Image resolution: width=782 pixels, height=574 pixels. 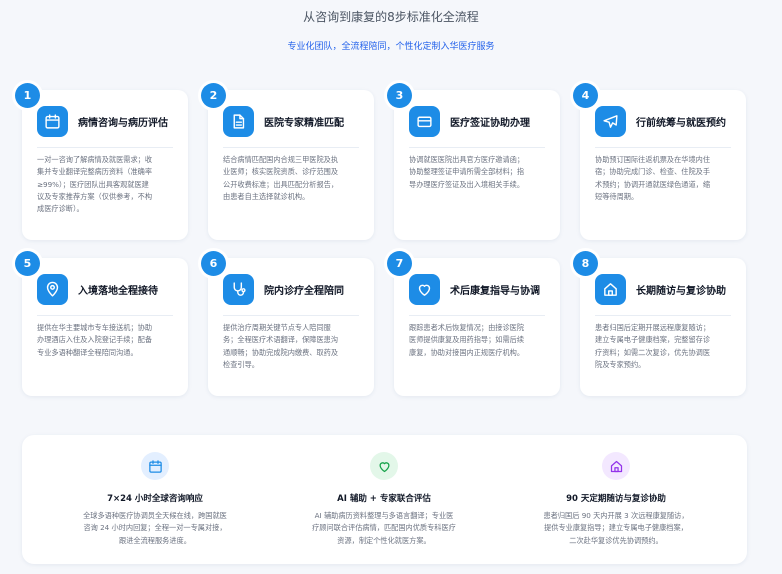 What do you see at coordinates (585, 263) in the screenshot?
I see `step-number-badge: 8` at bounding box center [585, 263].